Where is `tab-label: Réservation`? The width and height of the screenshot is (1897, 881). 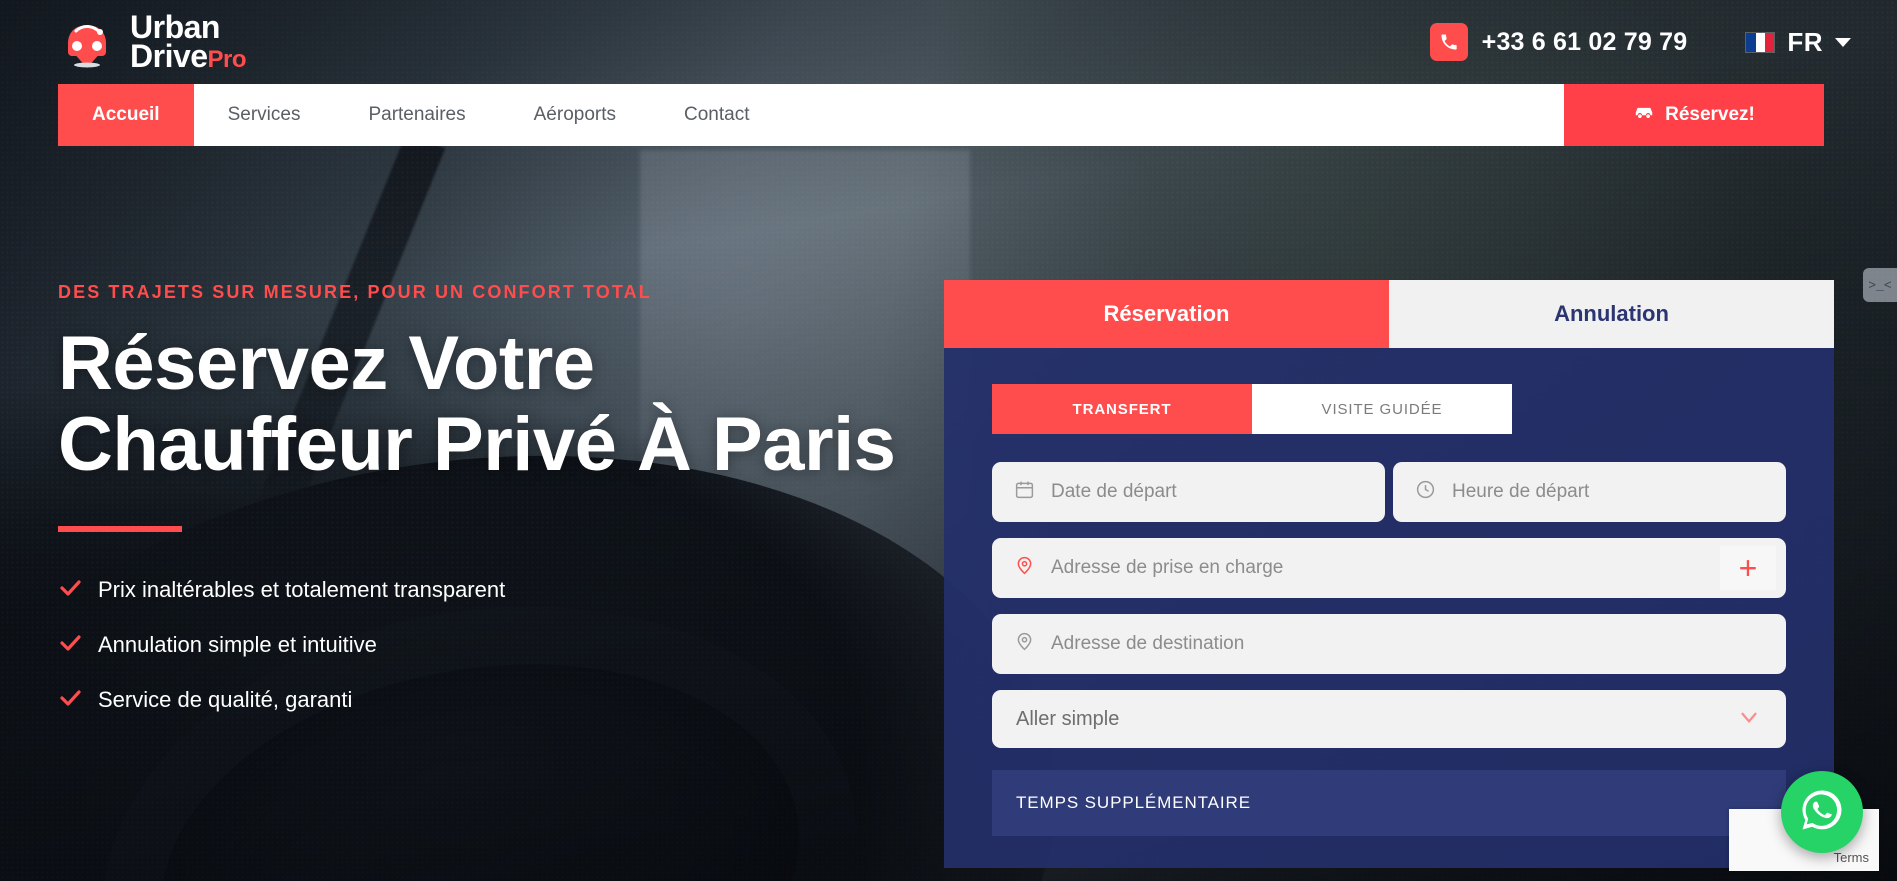 tab-label: Réservation is located at coordinates (1166, 313).